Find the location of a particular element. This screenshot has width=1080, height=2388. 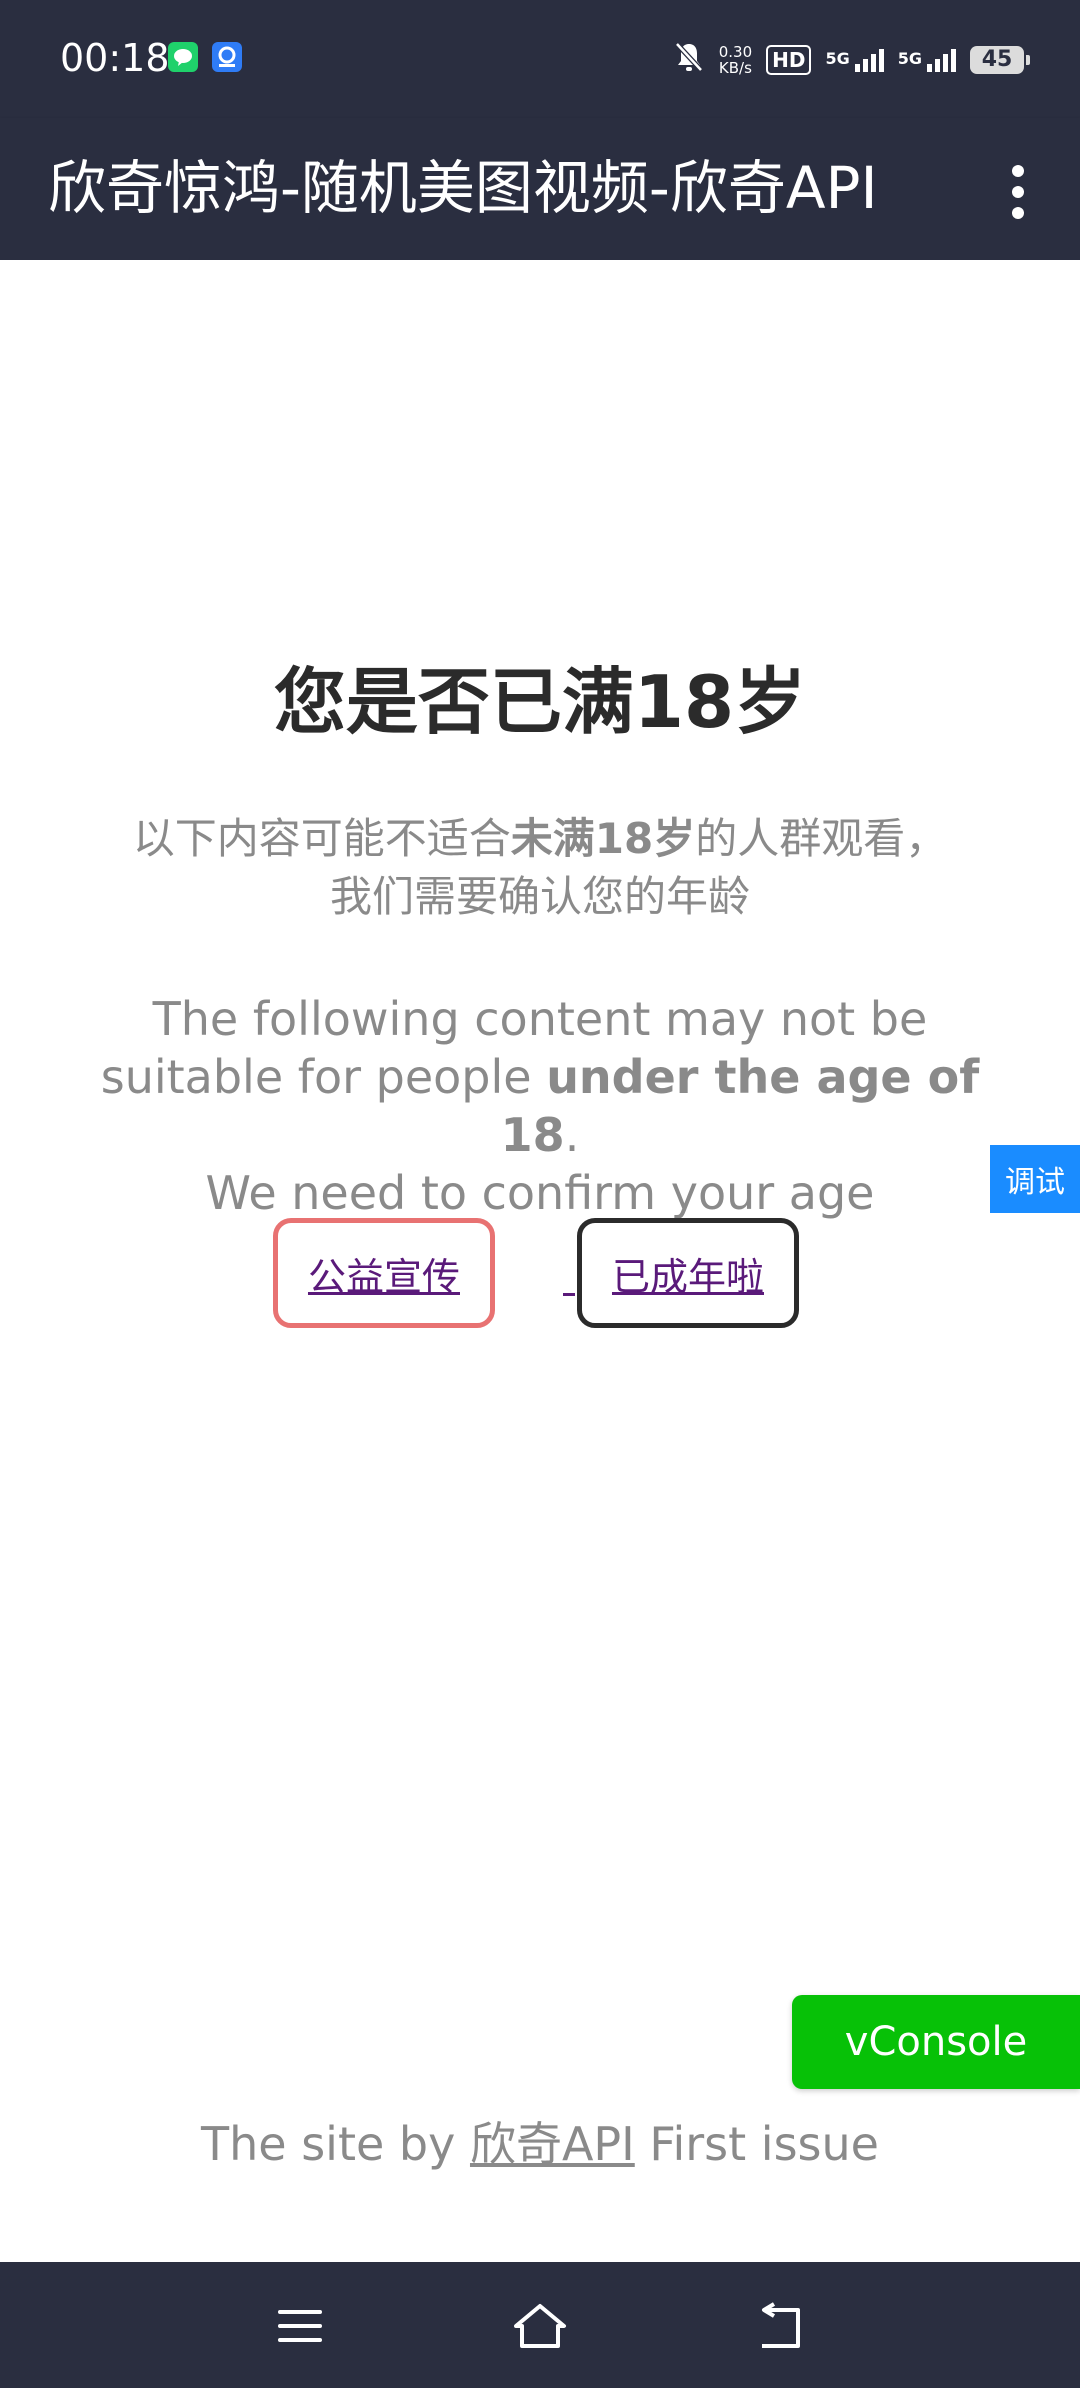

debug-tab: 调试 is located at coordinates (1035, 1179).